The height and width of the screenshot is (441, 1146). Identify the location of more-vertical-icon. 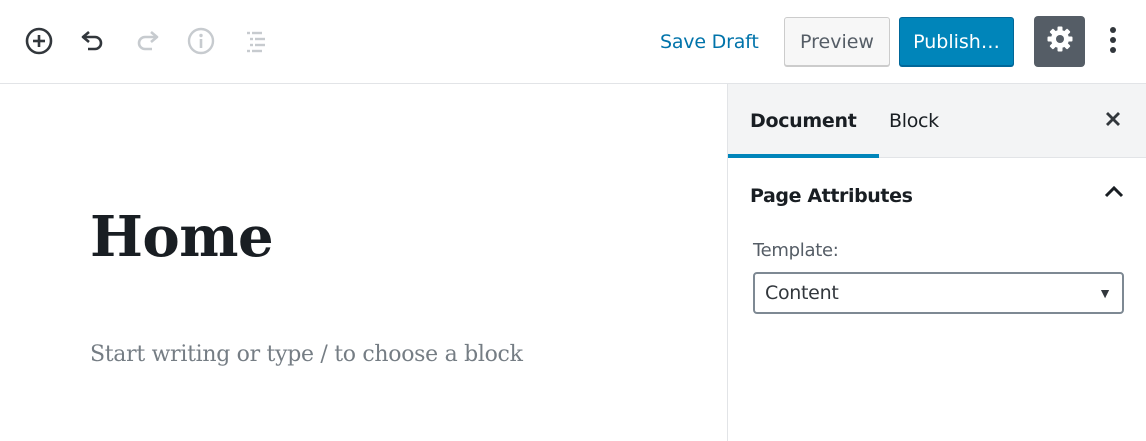
(1113, 42).